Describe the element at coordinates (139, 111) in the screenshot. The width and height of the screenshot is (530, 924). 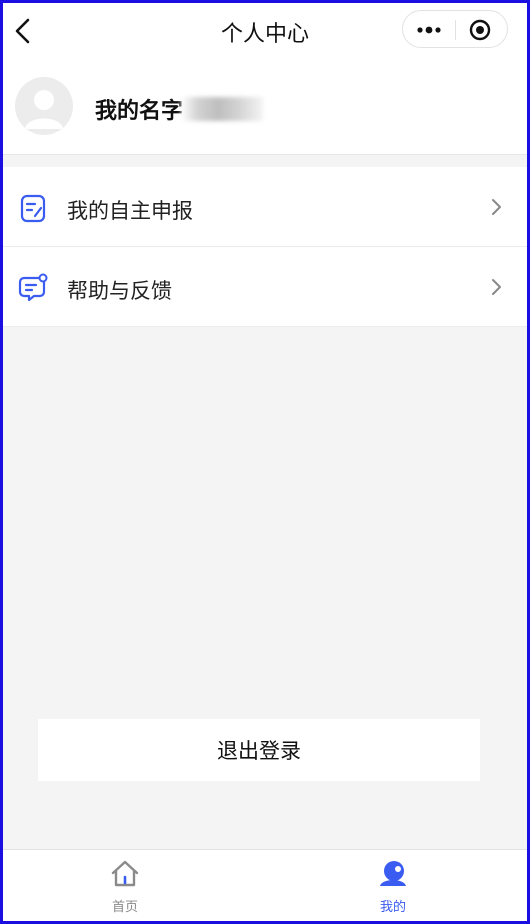
I see `user-name: 我的名字` at that location.